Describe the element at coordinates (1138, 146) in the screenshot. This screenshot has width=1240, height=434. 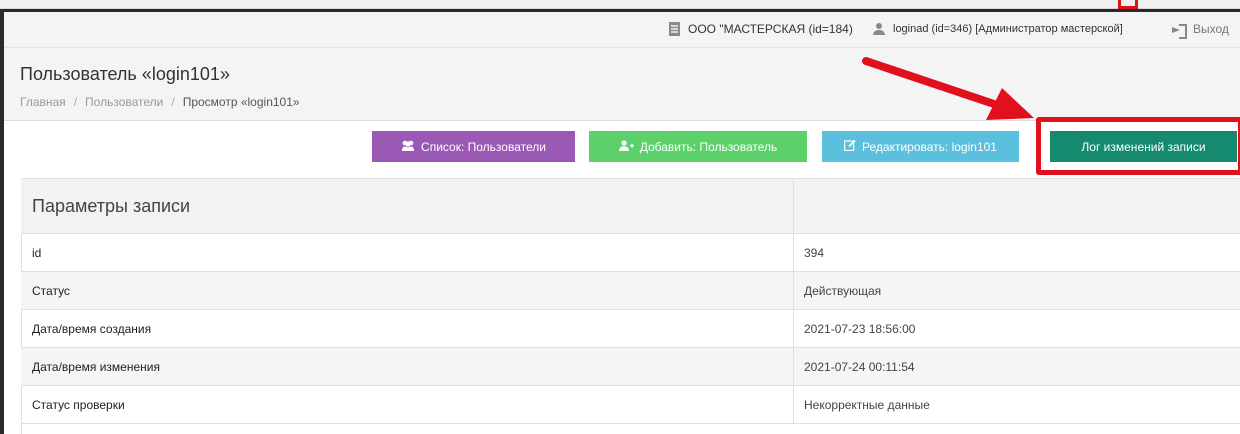
I see `annotation-highlight-box` at that location.